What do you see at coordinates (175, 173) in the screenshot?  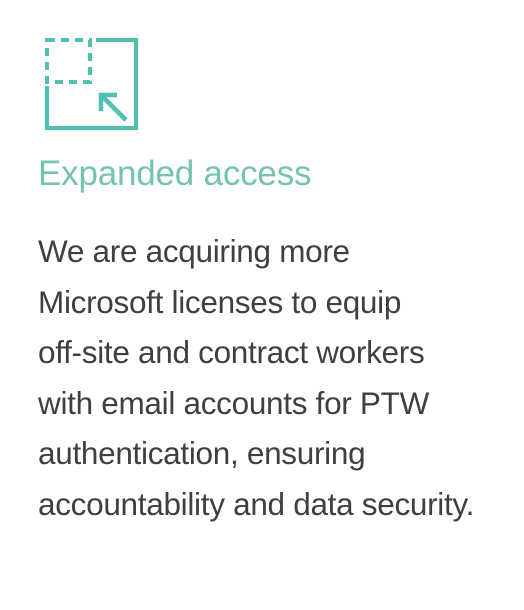 I see `feature-title: Expanded access` at bounding box center [175, 173].